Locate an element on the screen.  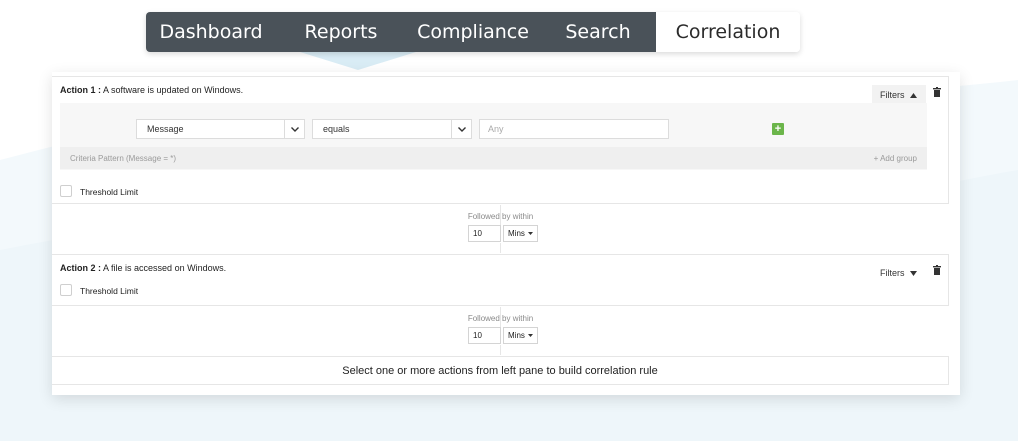
active-tab-pointer is located at coordinates (358, 61).